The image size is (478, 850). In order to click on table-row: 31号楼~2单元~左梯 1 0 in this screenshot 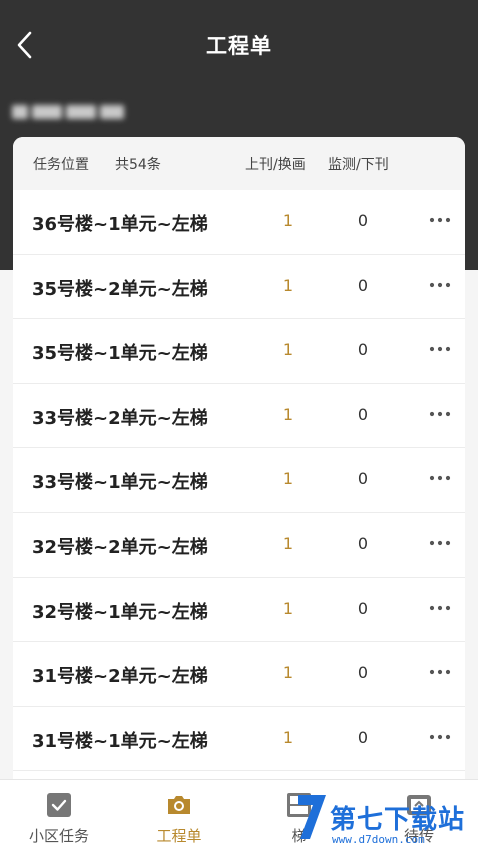, I will do `click(239, 674)`.